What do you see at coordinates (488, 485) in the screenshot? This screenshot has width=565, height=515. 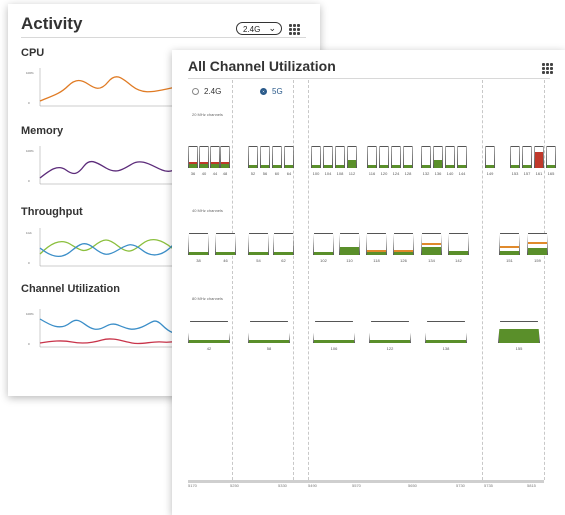 I see `axis-tick: 5735` at bounding box center [488, 485].